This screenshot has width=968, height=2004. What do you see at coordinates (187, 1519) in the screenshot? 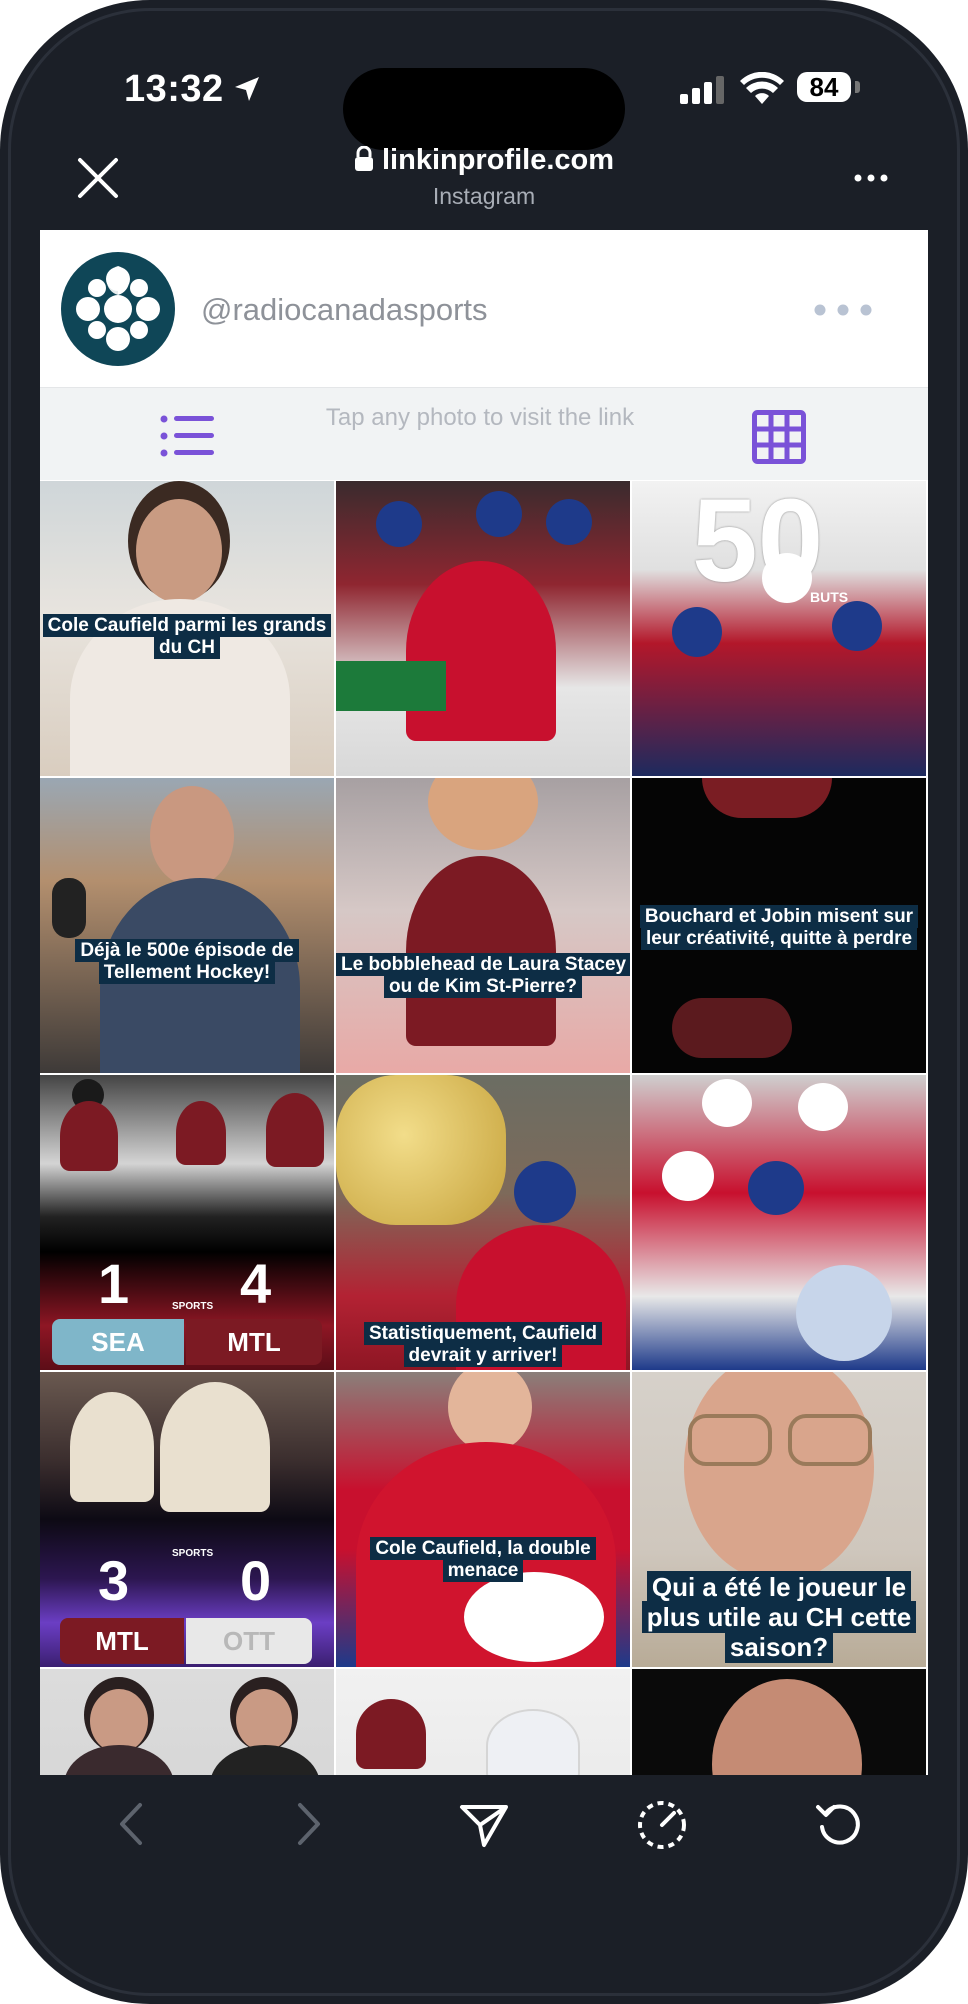
I see `photo-tile: 3 0 SPORTS MTL OTT` at bounding box center [187, 1519].